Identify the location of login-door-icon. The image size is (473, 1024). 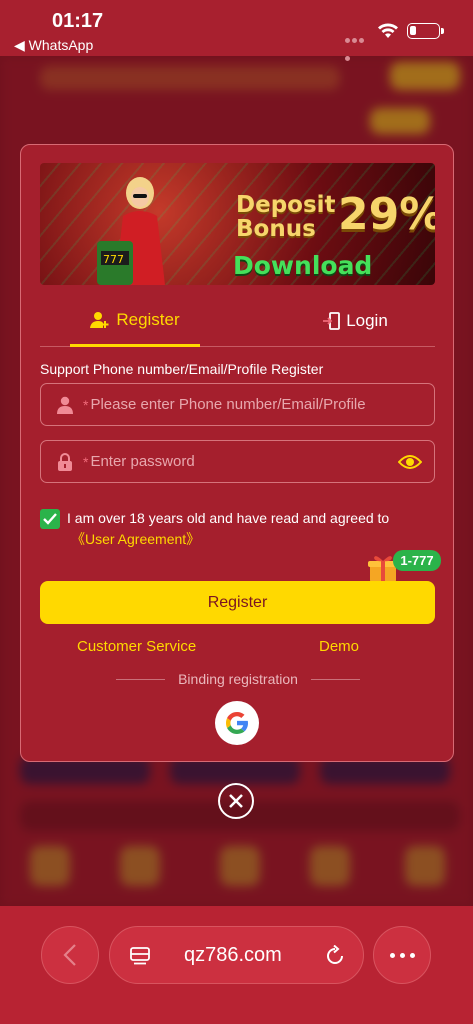
(332, 321).